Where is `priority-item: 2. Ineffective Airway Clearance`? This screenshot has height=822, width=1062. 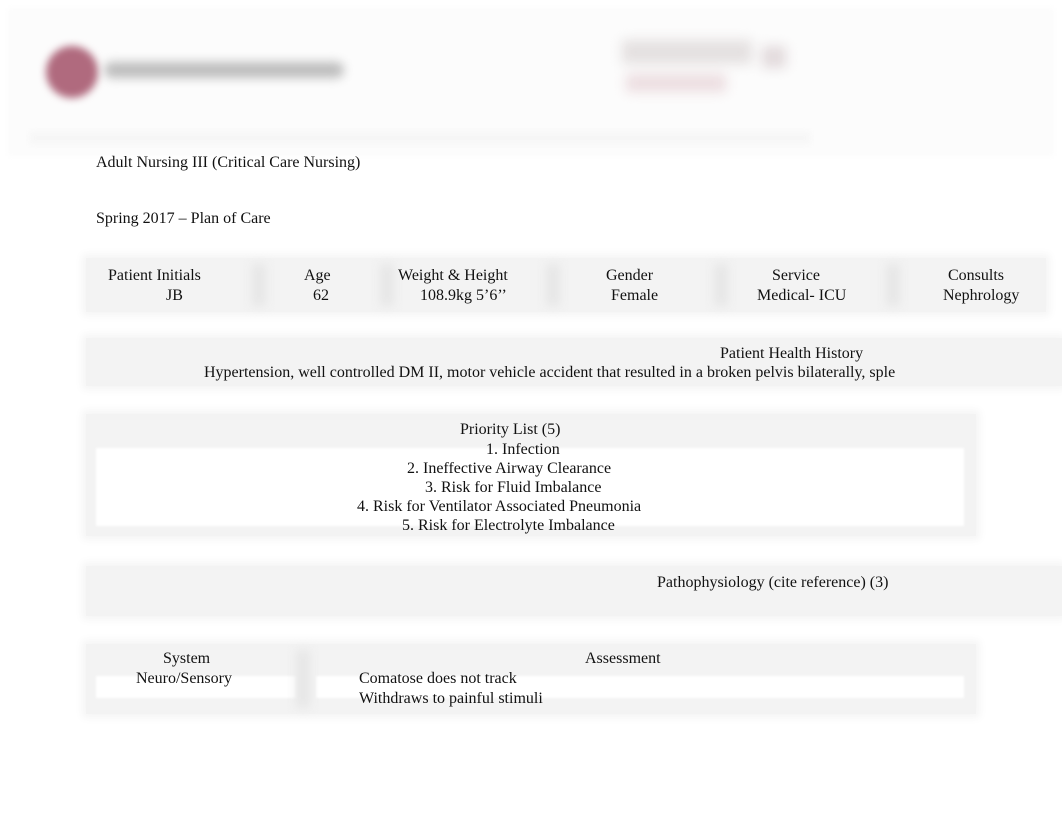 priority-item: 2. Ineffective Airway Clearance is located at coordinates (509, 468).